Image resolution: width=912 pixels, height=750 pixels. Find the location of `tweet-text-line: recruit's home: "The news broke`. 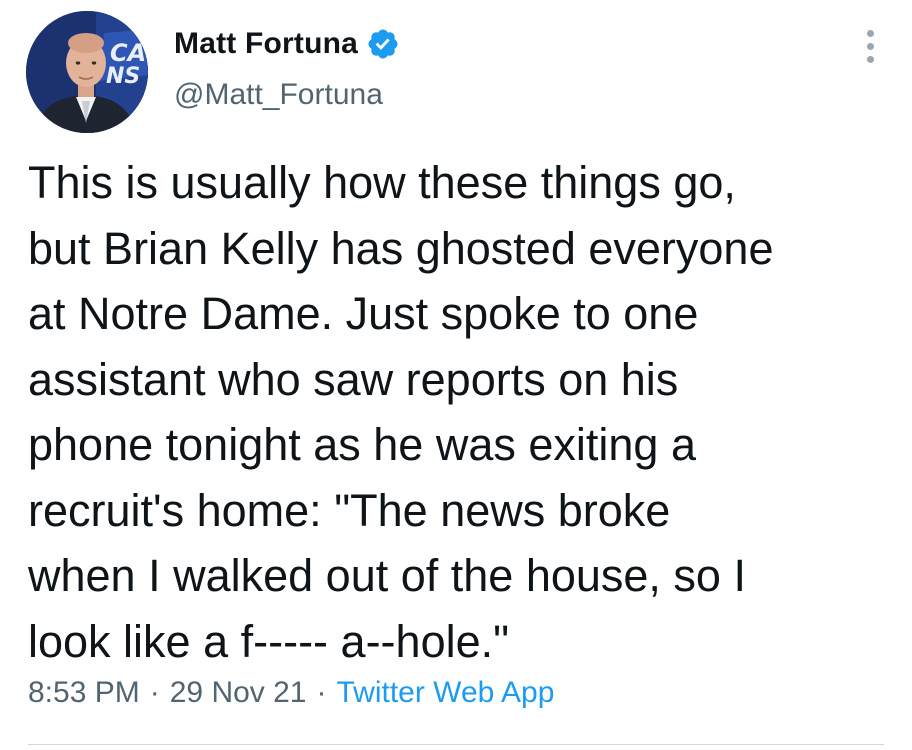

tweet-text-line: recruit's home: "The news broke is located at coordinates (349, 510).